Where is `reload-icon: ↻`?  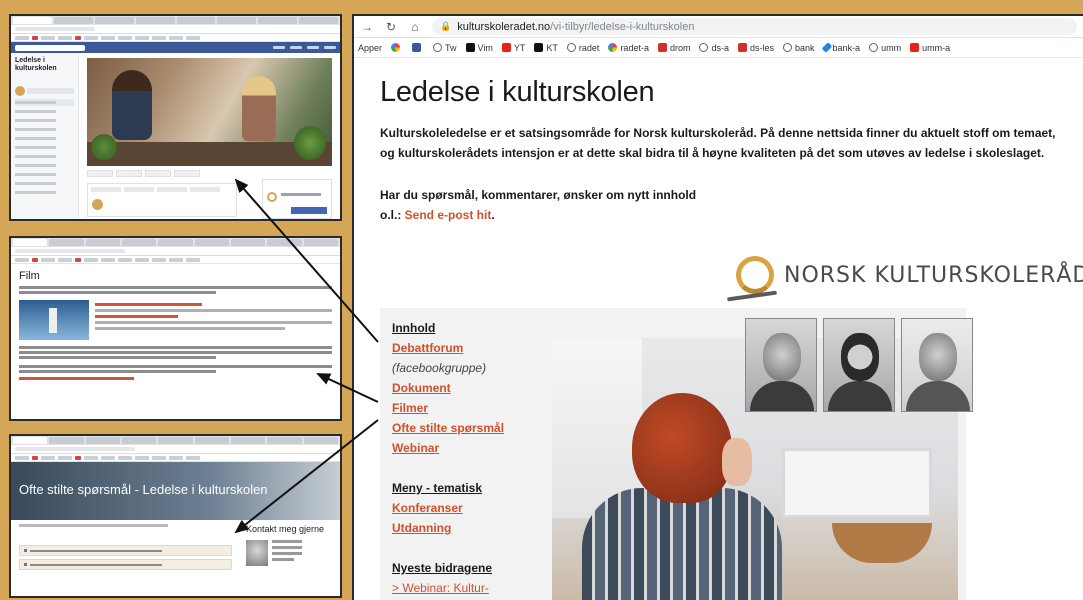
reload-icon: ↻ is located at coordinates (391, 27).